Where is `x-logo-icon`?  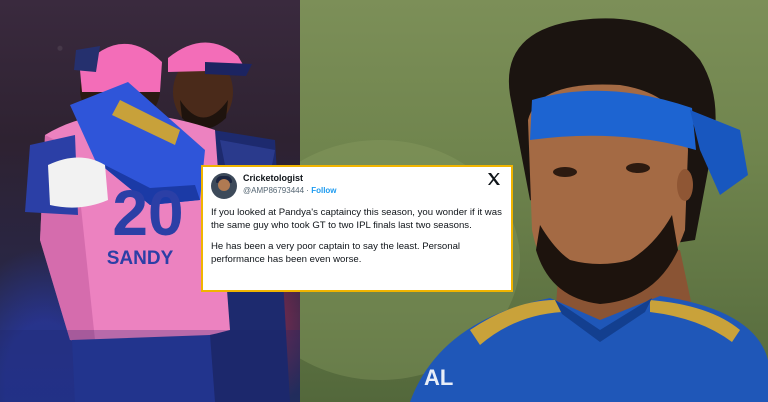
x-logo-icon is located at coordinates (494, 179).